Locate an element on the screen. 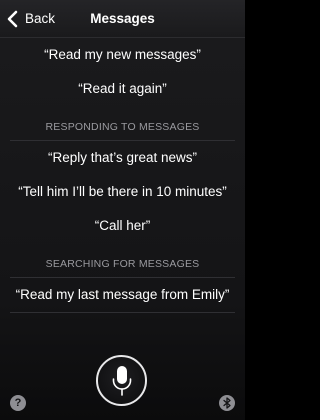  page-title: Messages is located at coordinates (122, 18).